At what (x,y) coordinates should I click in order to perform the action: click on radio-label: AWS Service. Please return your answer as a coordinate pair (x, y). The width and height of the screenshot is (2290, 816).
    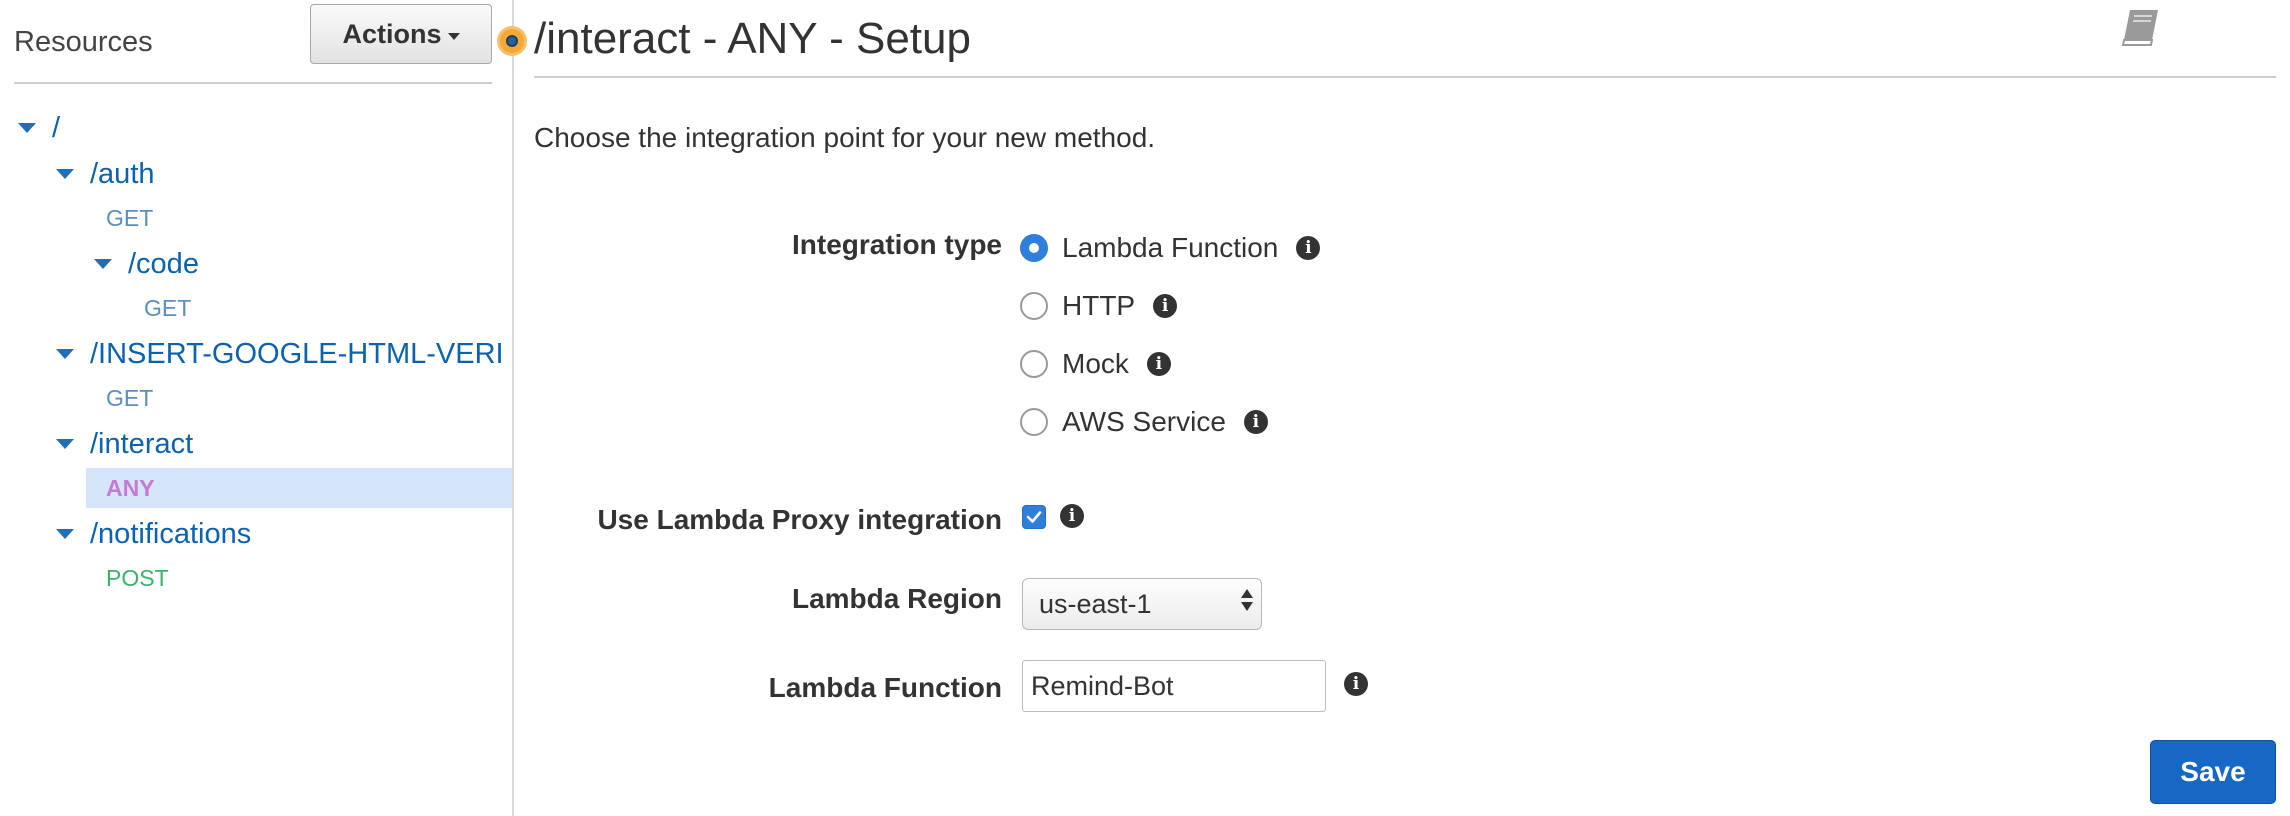
    Looking at the image, I should click on (1144, 422).